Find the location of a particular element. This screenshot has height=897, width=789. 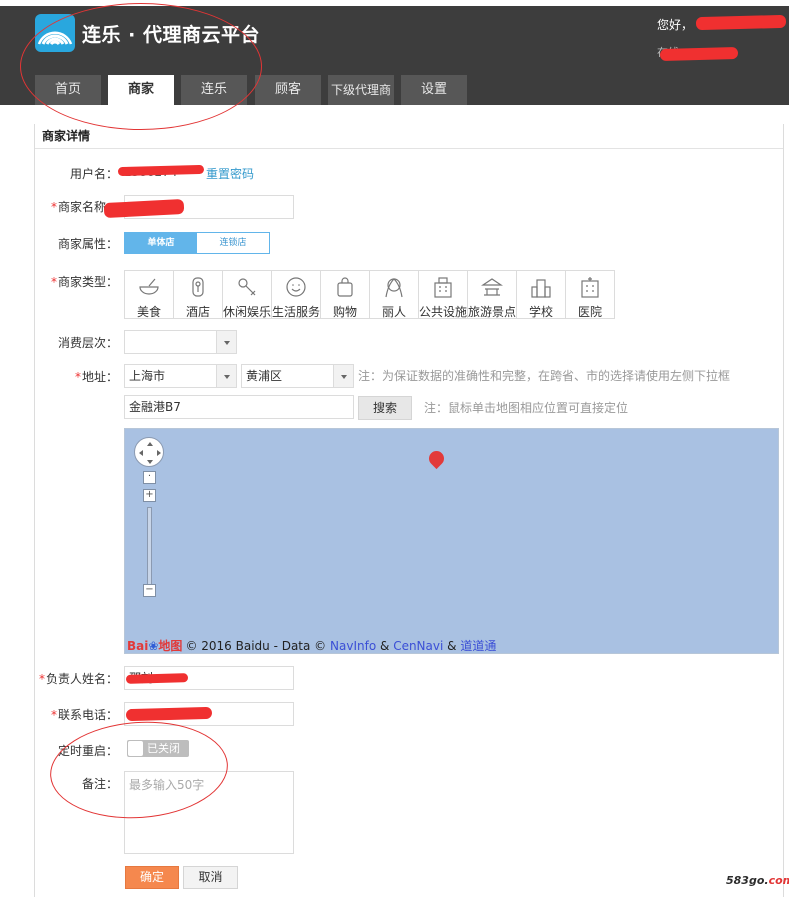

pan-arrows-icon is located at coordinates (150, 453).